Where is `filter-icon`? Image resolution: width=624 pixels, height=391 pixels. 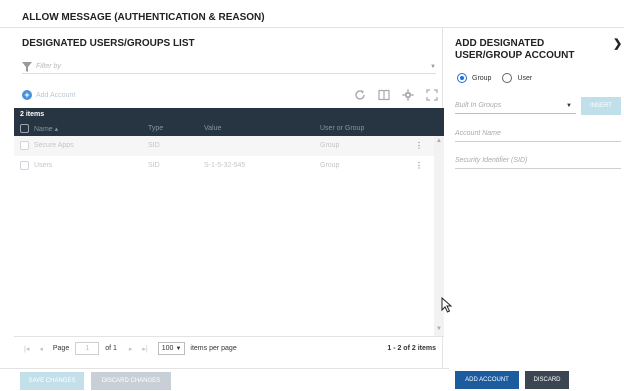
filter-icon is located at coordinates (27, 66).